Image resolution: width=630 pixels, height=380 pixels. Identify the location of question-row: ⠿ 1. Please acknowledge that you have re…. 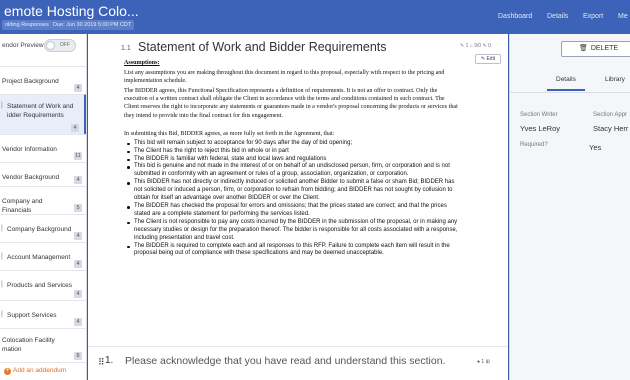
(298, 363).